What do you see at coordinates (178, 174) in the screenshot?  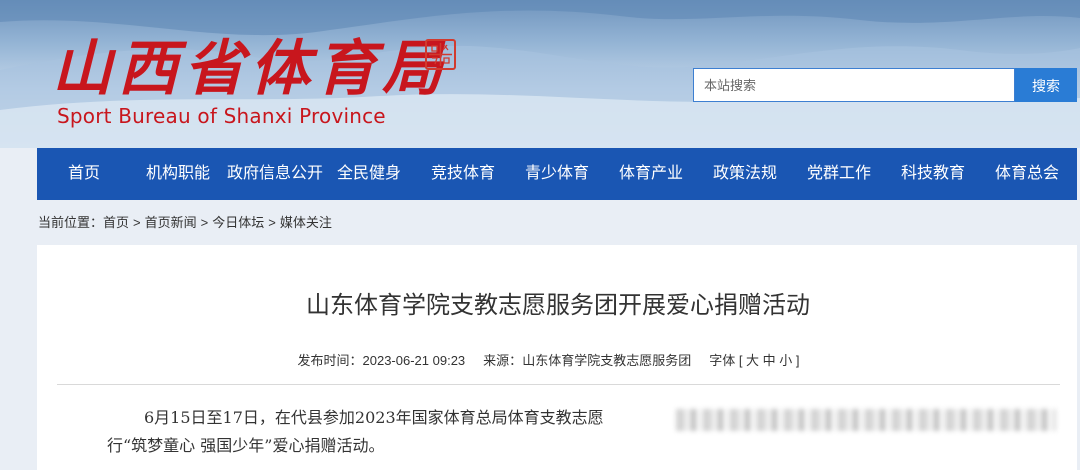 I see `nav-item-organization: 机构职能` at bounding box center [178, 174].